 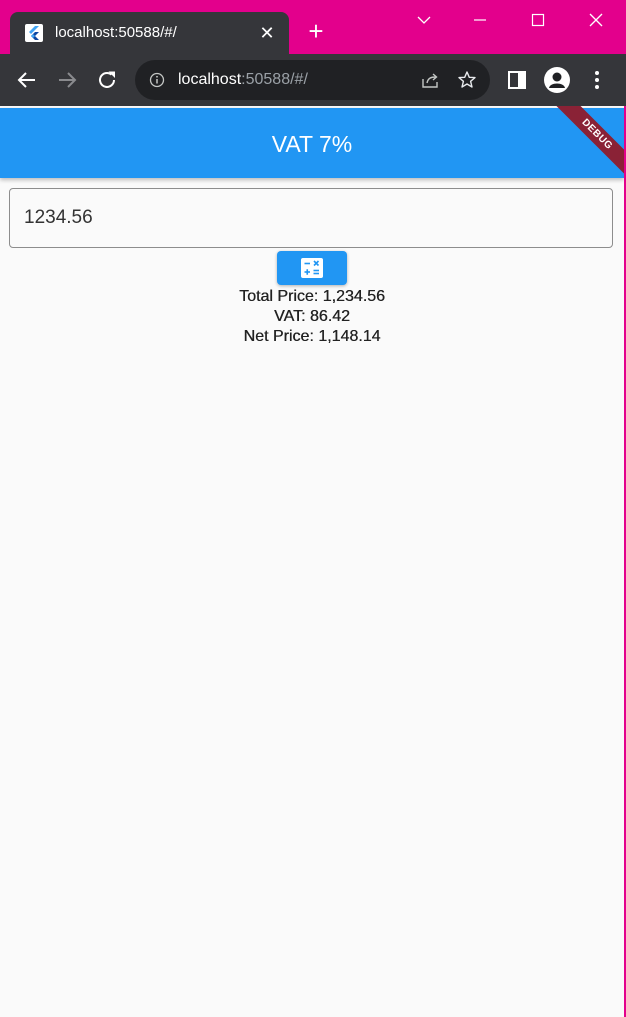 I want to click on site-info-icon, so click(x=157, y=80).